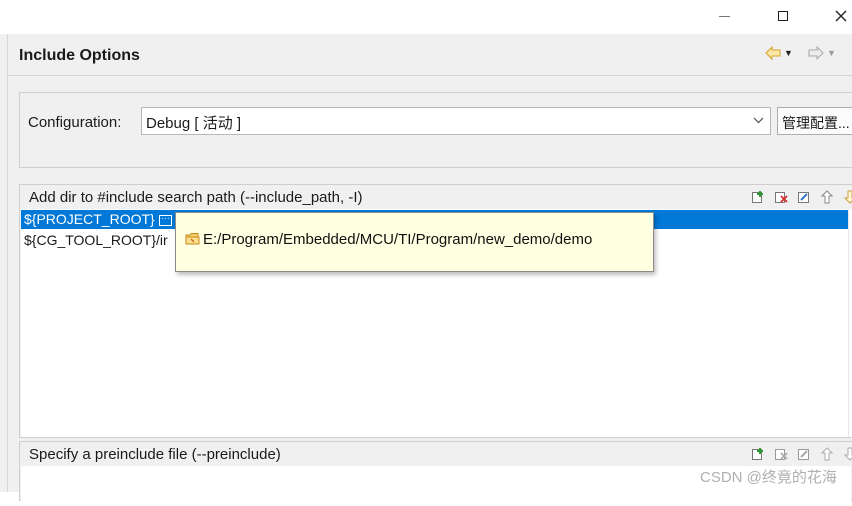  I want to click on minimize-button, so click(724, 16).